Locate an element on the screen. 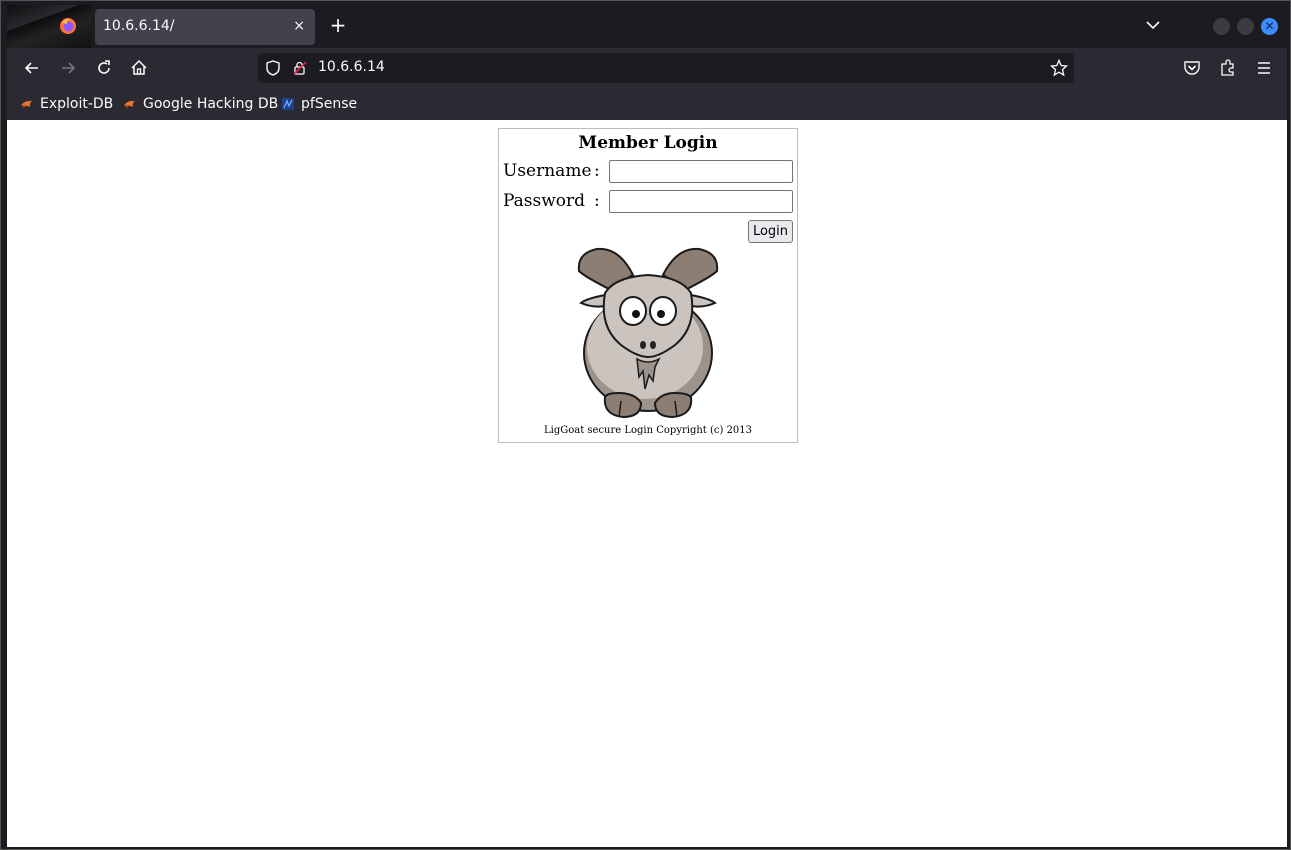 The height and width of the screenshot is (850, 1291). password-input is located at coordinates (701, 201).